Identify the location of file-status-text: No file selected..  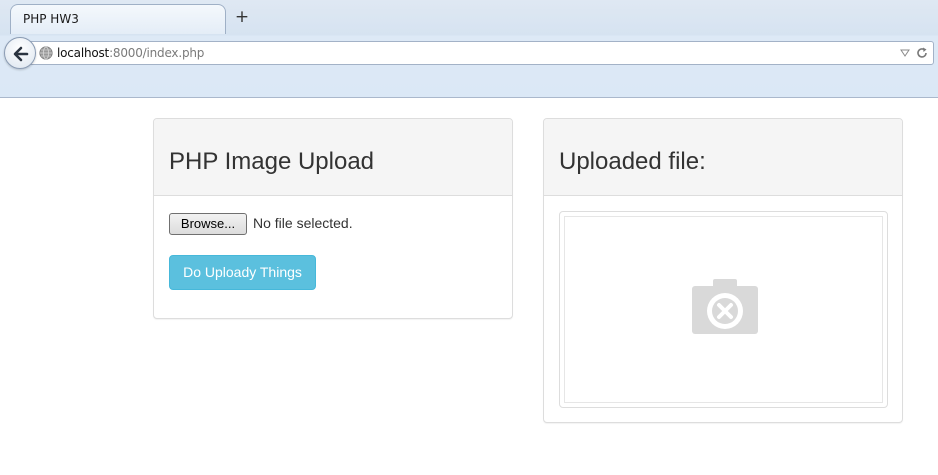
(303, 223).